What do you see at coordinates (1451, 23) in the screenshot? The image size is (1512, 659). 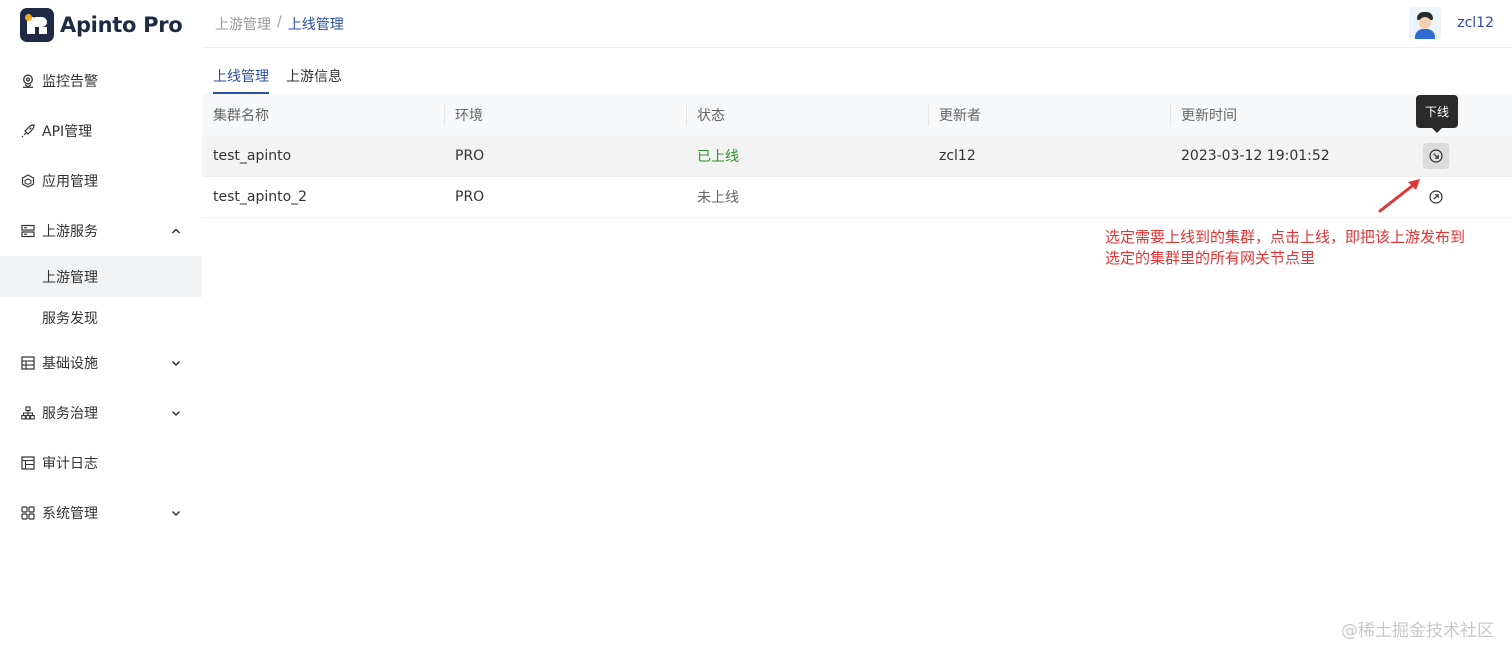 I see `user-menu: zcl12` at bounding box center [1451, 23].